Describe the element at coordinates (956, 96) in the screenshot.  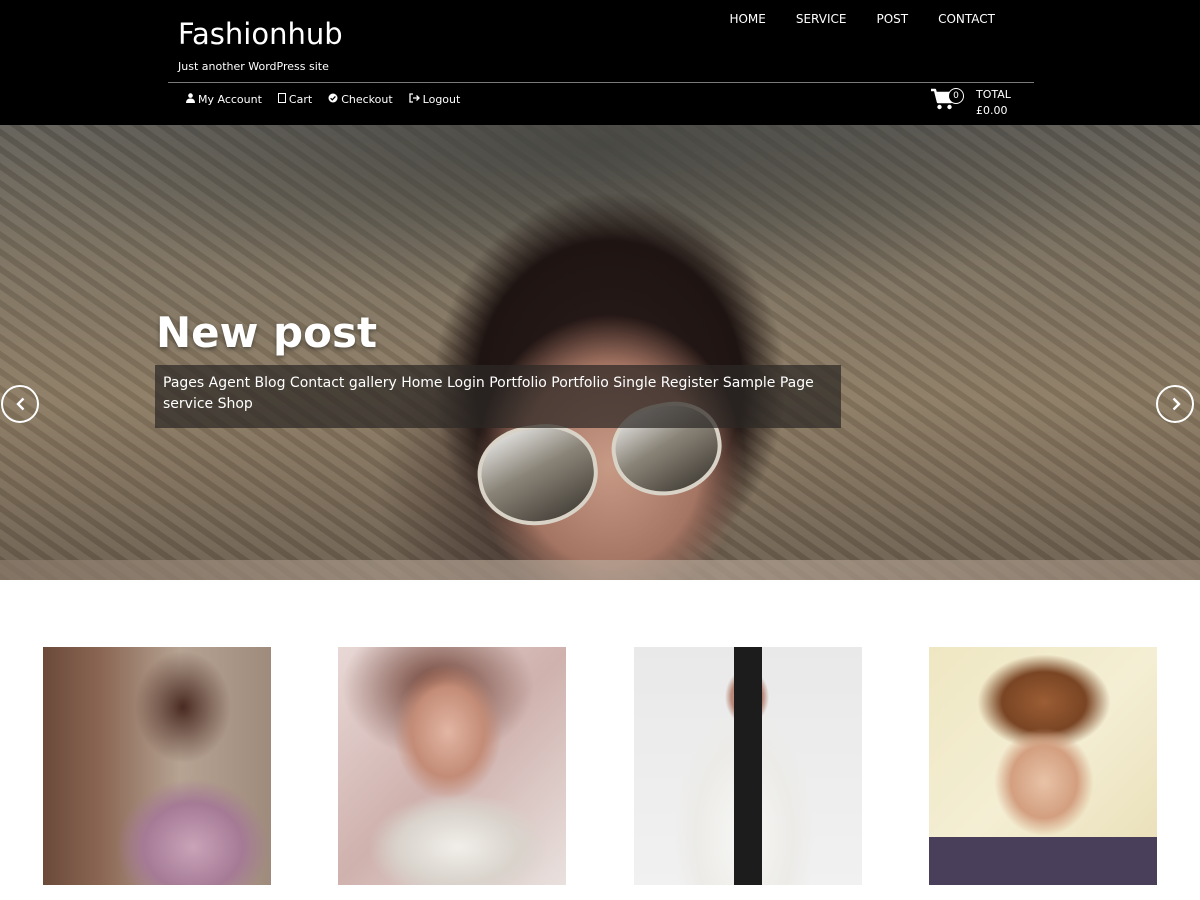
I see `cart-count-badge: 0` at that location.